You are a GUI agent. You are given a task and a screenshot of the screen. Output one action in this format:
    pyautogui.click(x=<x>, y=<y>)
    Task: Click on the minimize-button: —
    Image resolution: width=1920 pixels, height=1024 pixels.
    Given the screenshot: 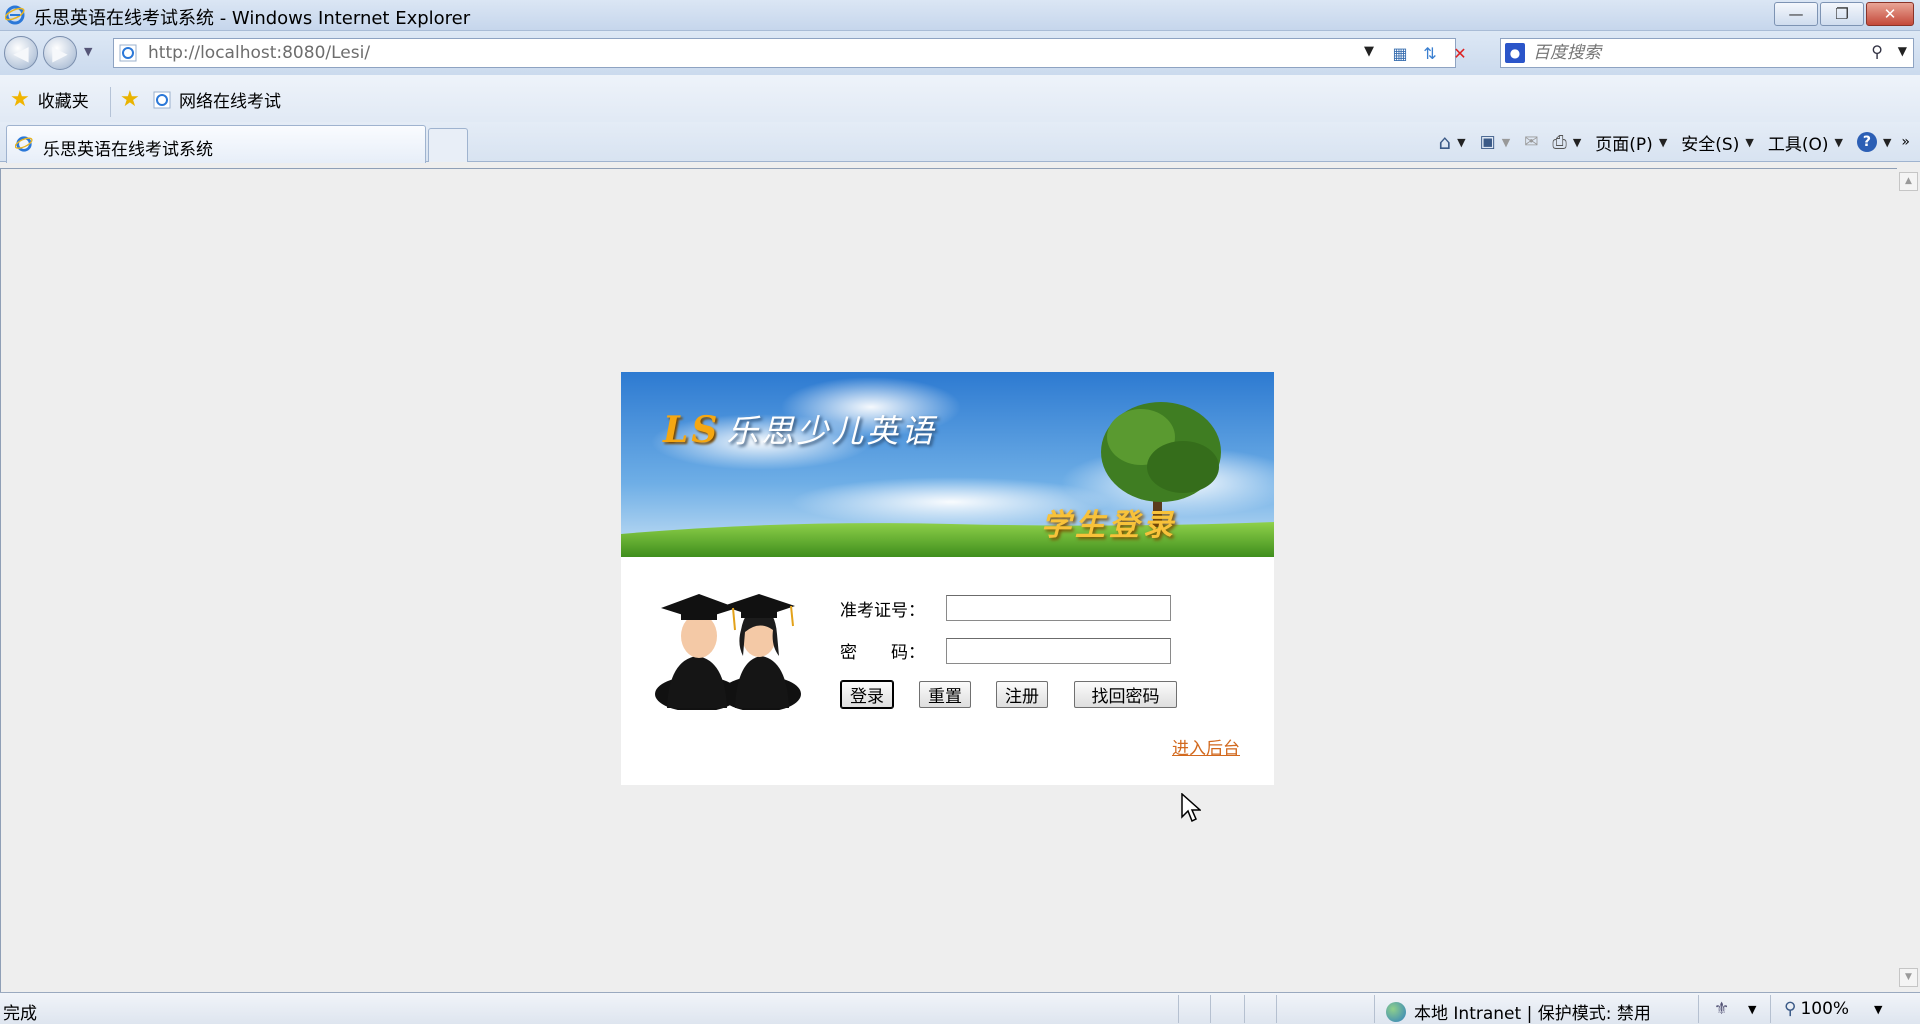 What is the action you would take?
    pyautogui.click(x=1796, y=14)
    